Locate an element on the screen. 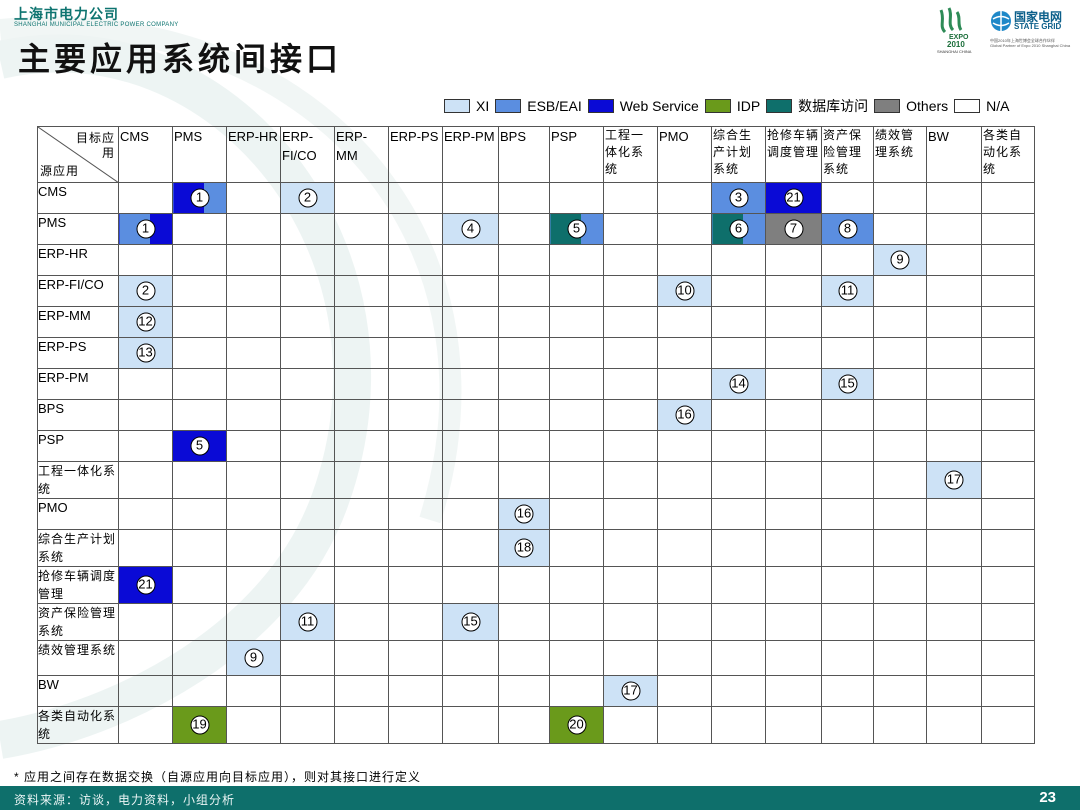 This screenshot has height=810, width=1080. matrix-row: ERP-PS 13 is located at coordinates (536, 353).